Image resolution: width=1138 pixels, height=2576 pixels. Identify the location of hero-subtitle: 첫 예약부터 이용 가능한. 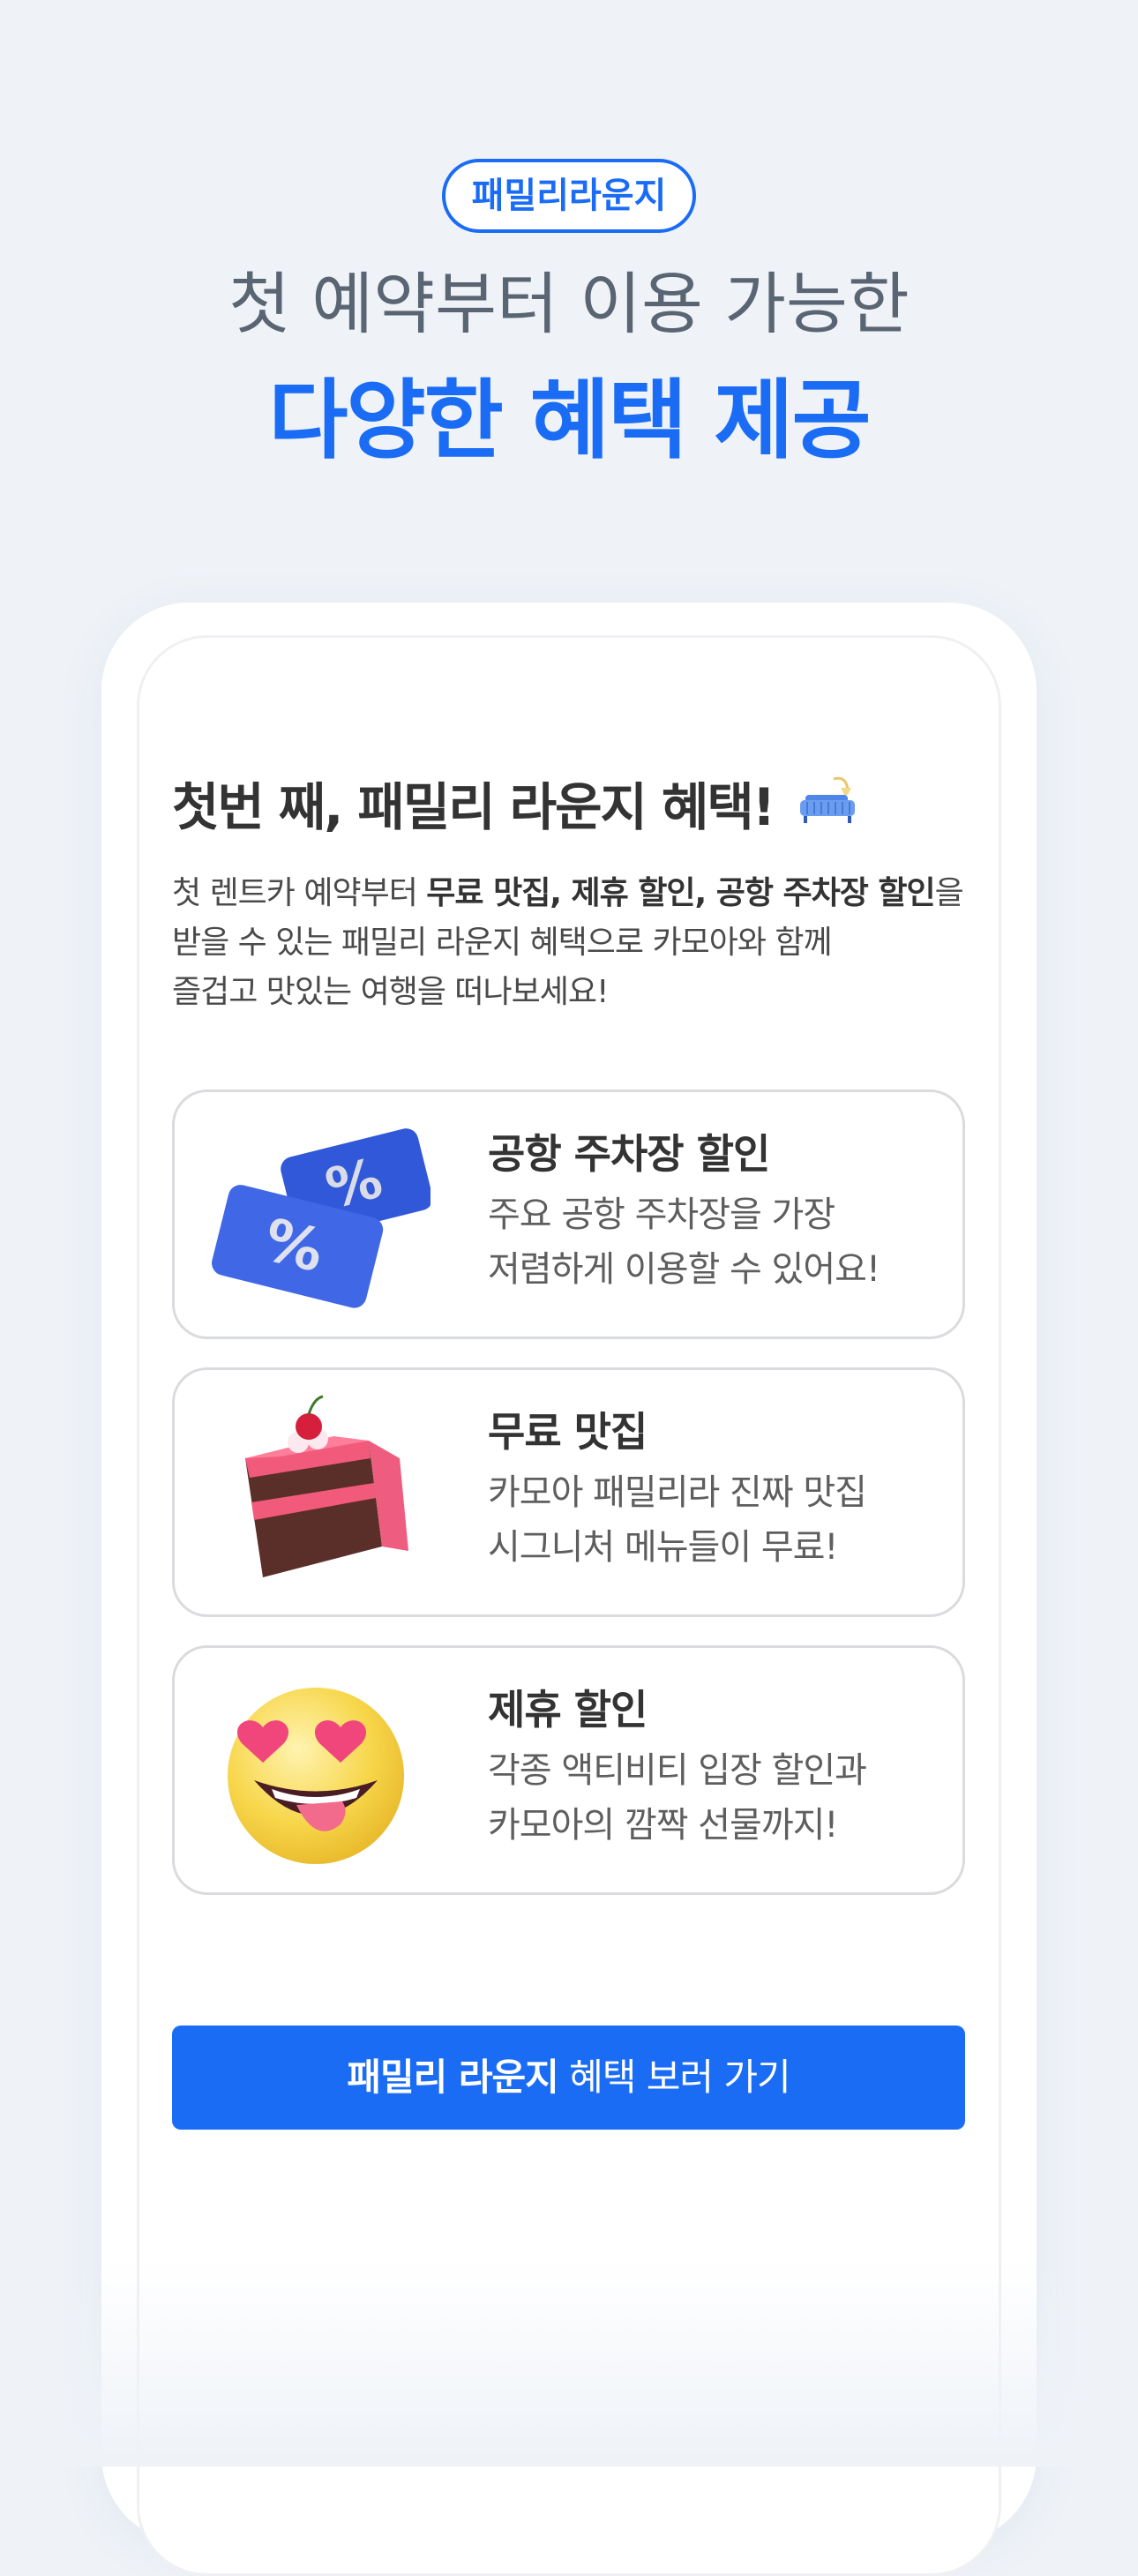
(569, 304).